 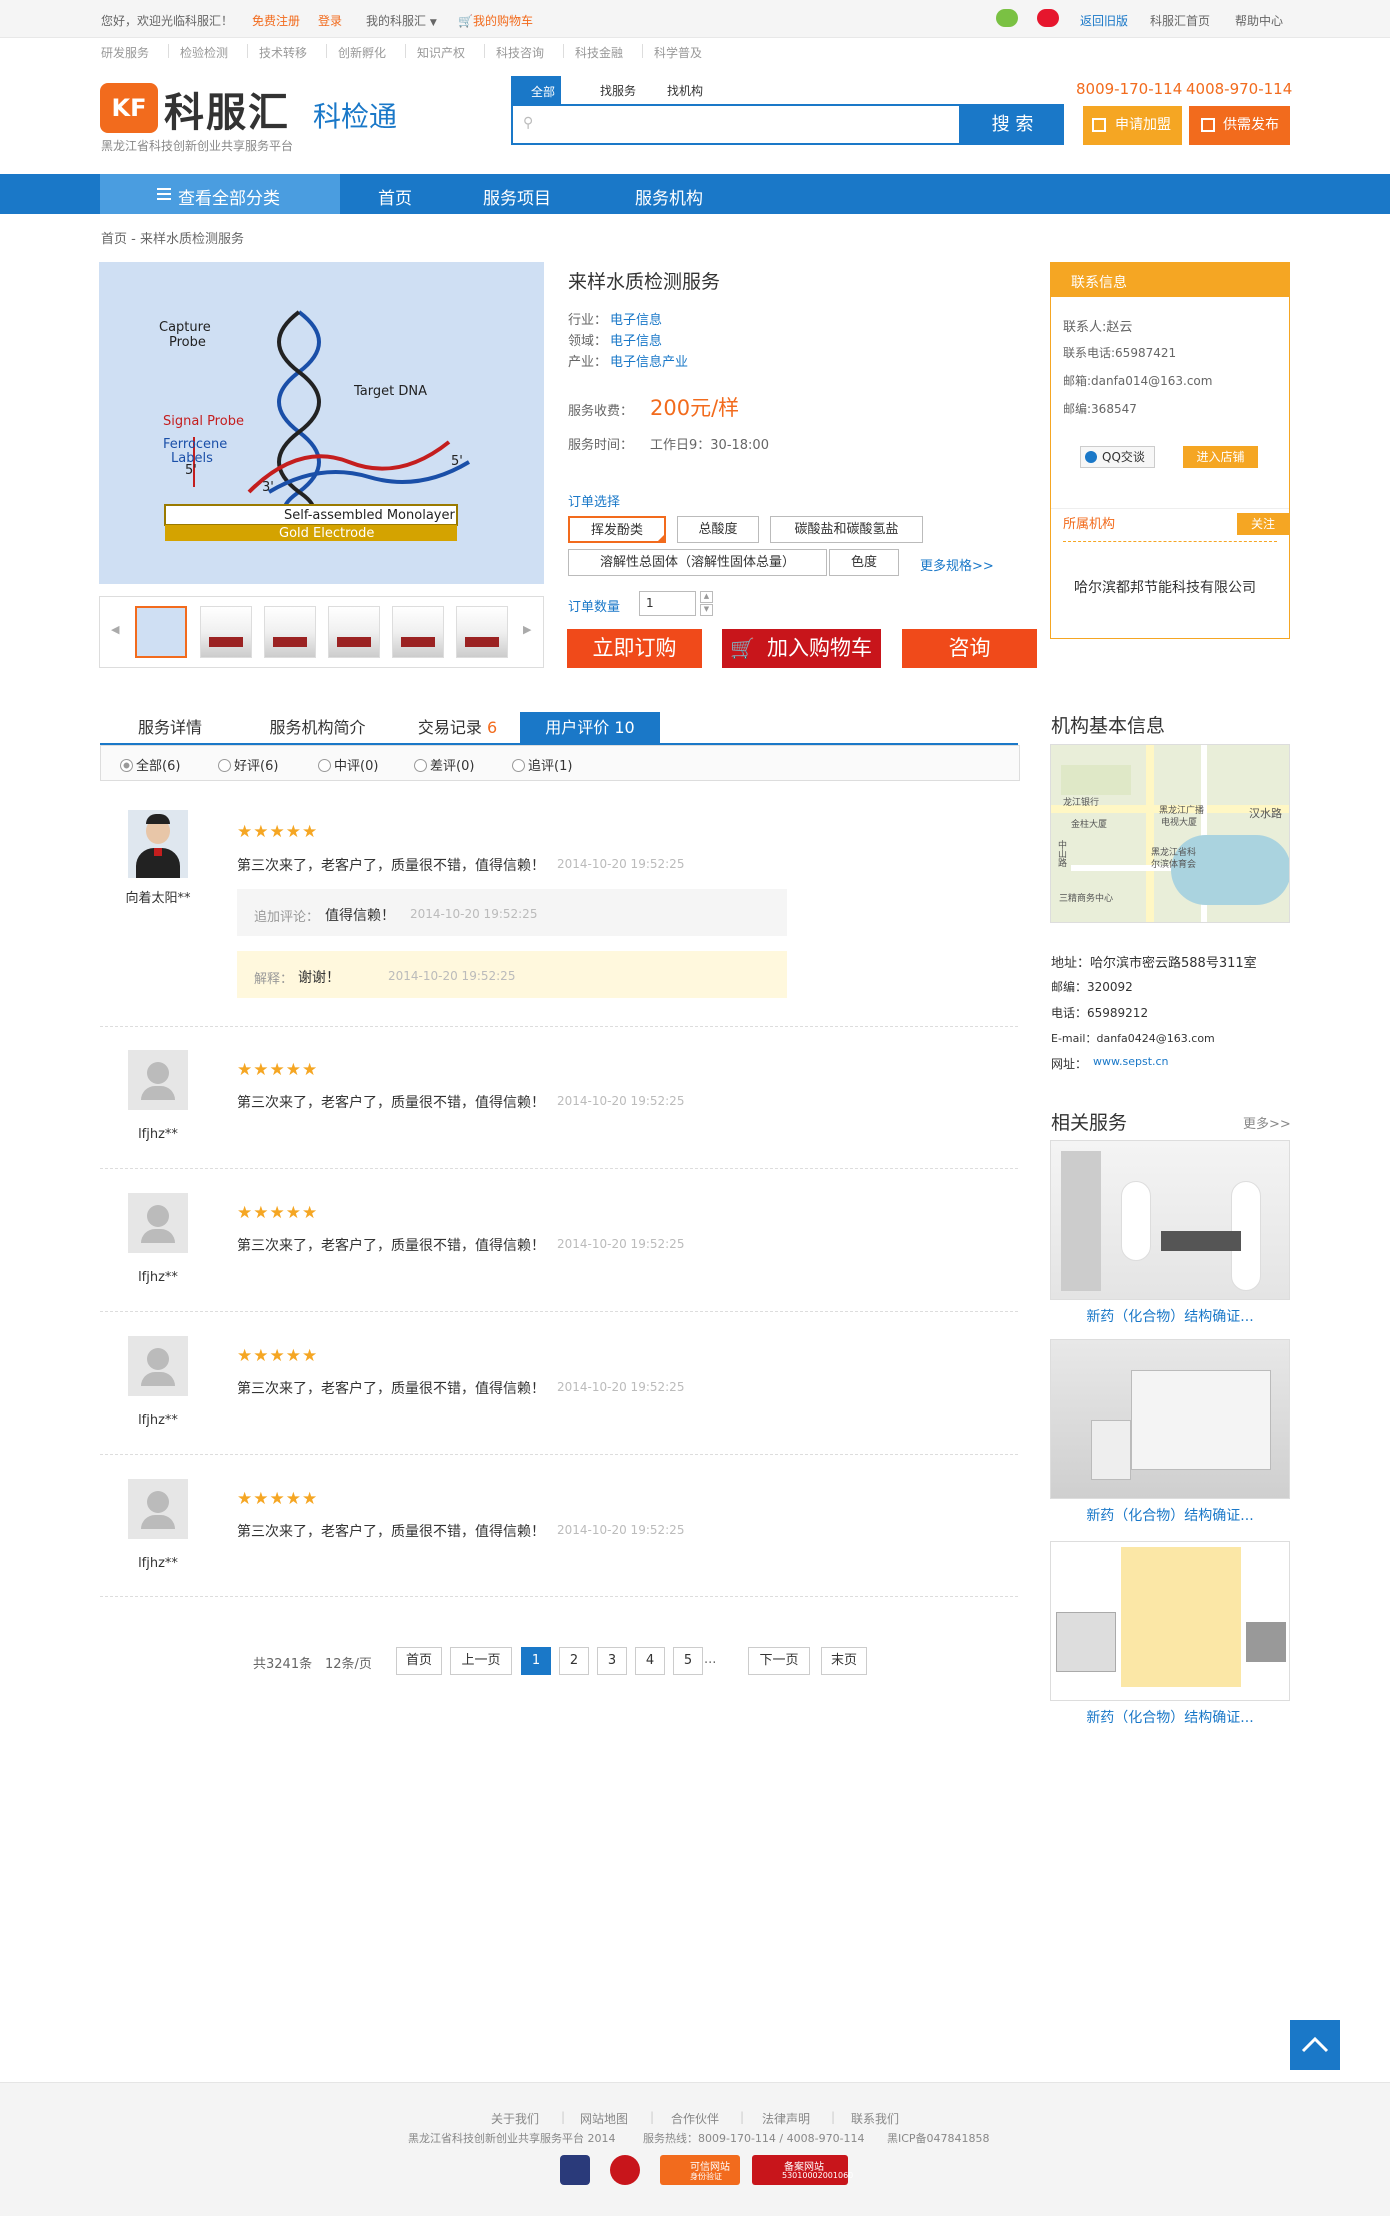 What do you see at coordinates (801, 648) in the screenshot?
I see `add-to-cart-button: 🛒 加入购物车` at bounding box center [801, 648].